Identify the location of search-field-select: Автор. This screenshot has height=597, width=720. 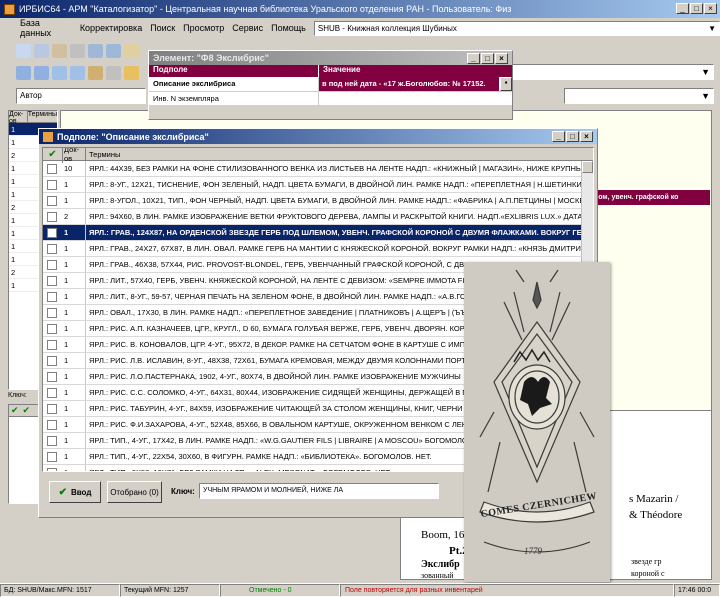
(81, 96).